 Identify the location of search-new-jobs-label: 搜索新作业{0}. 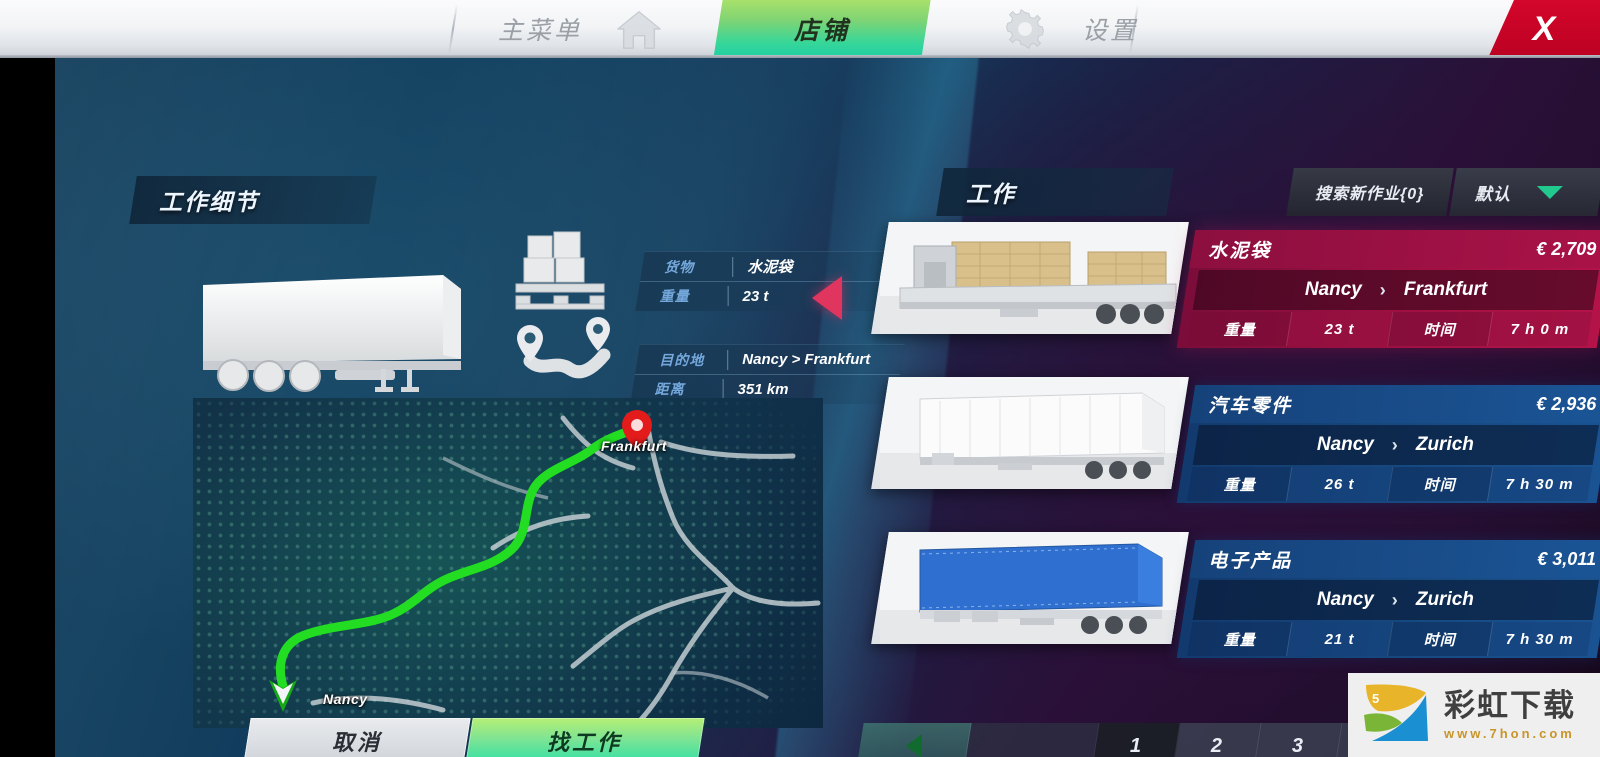
(1370, 194).